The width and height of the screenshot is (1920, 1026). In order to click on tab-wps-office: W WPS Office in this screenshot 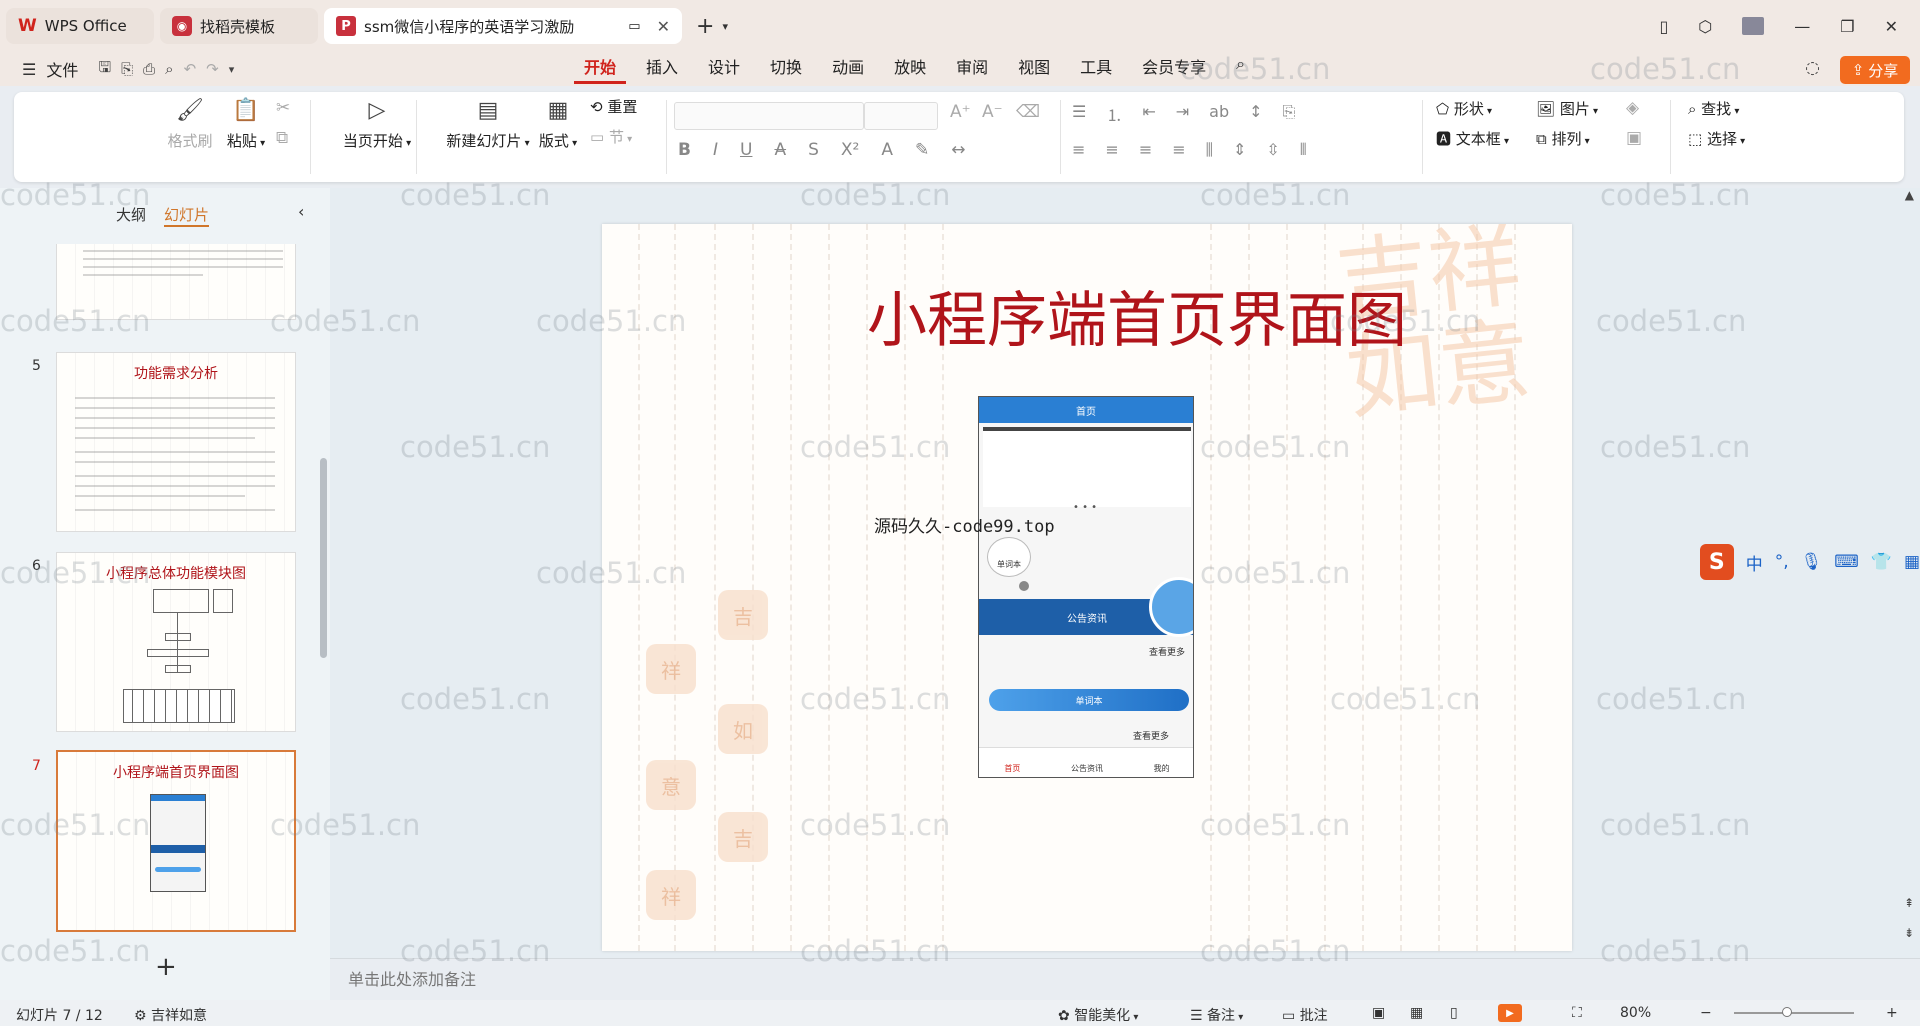, I will do `click(80, 26)`.